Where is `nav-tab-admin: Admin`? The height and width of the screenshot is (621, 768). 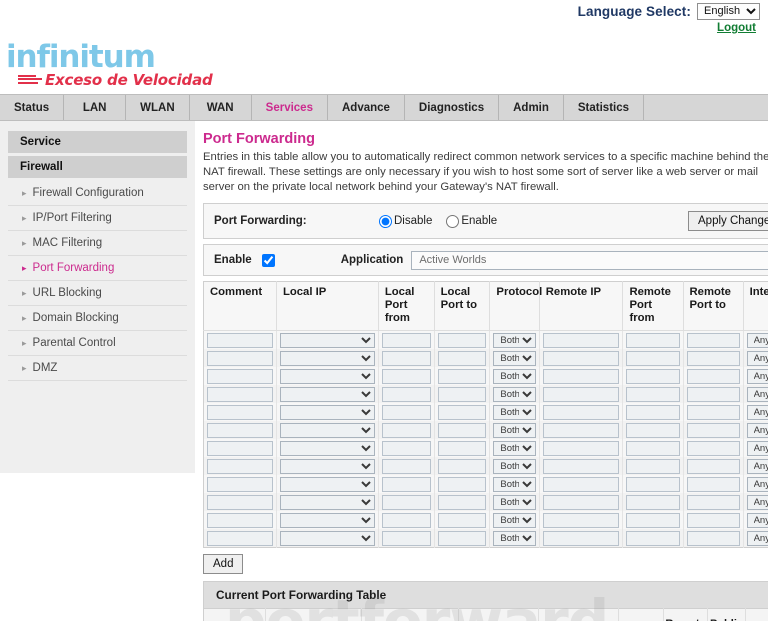 nav-tab-admin: Admin is located at coordinates (531, 107).